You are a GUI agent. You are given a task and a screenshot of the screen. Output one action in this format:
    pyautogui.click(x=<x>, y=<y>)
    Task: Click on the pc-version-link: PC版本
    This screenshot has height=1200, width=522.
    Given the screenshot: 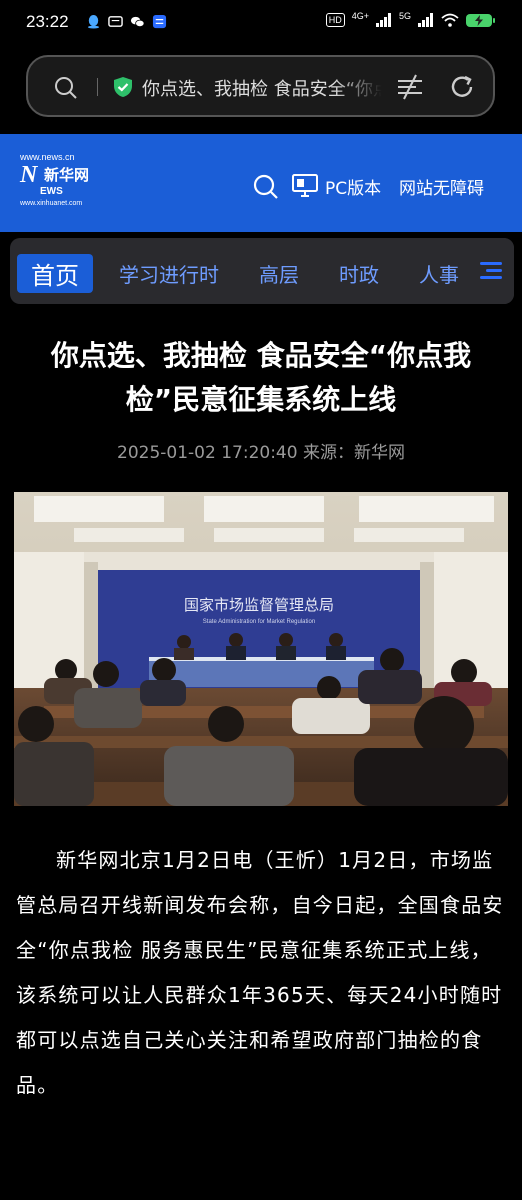 What is the action you would take?
    pyautogui.click(x=353, y=186)
    